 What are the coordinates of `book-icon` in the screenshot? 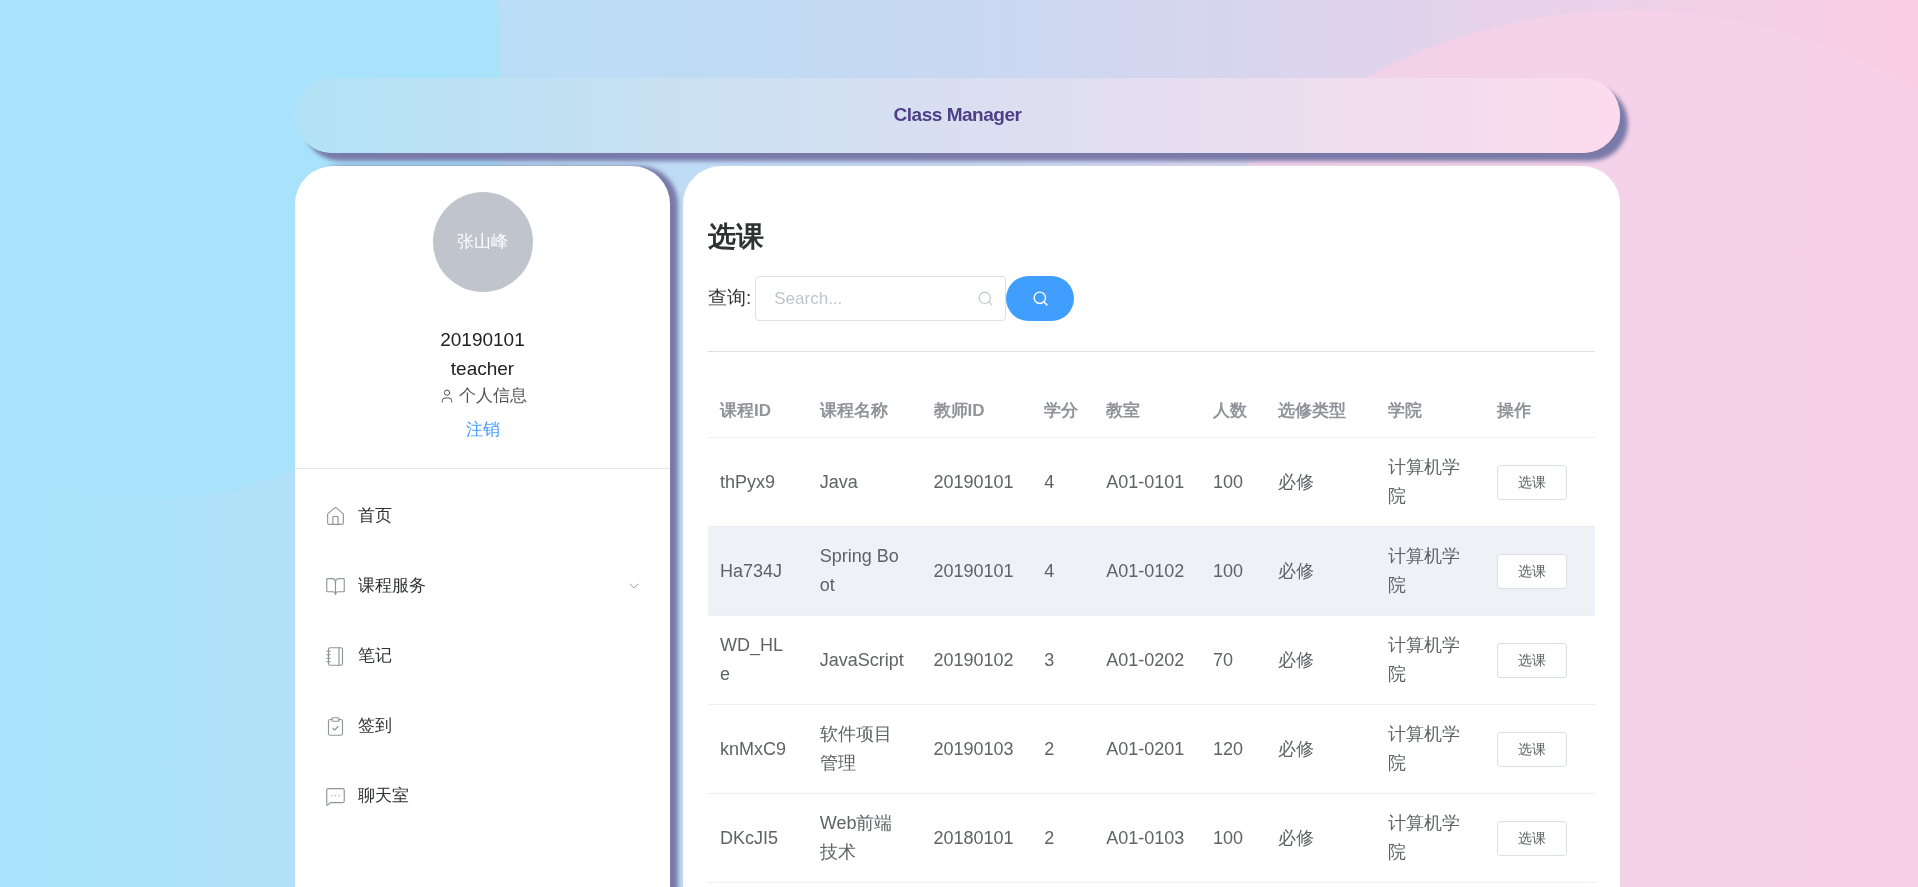 It's located at (335, 586).